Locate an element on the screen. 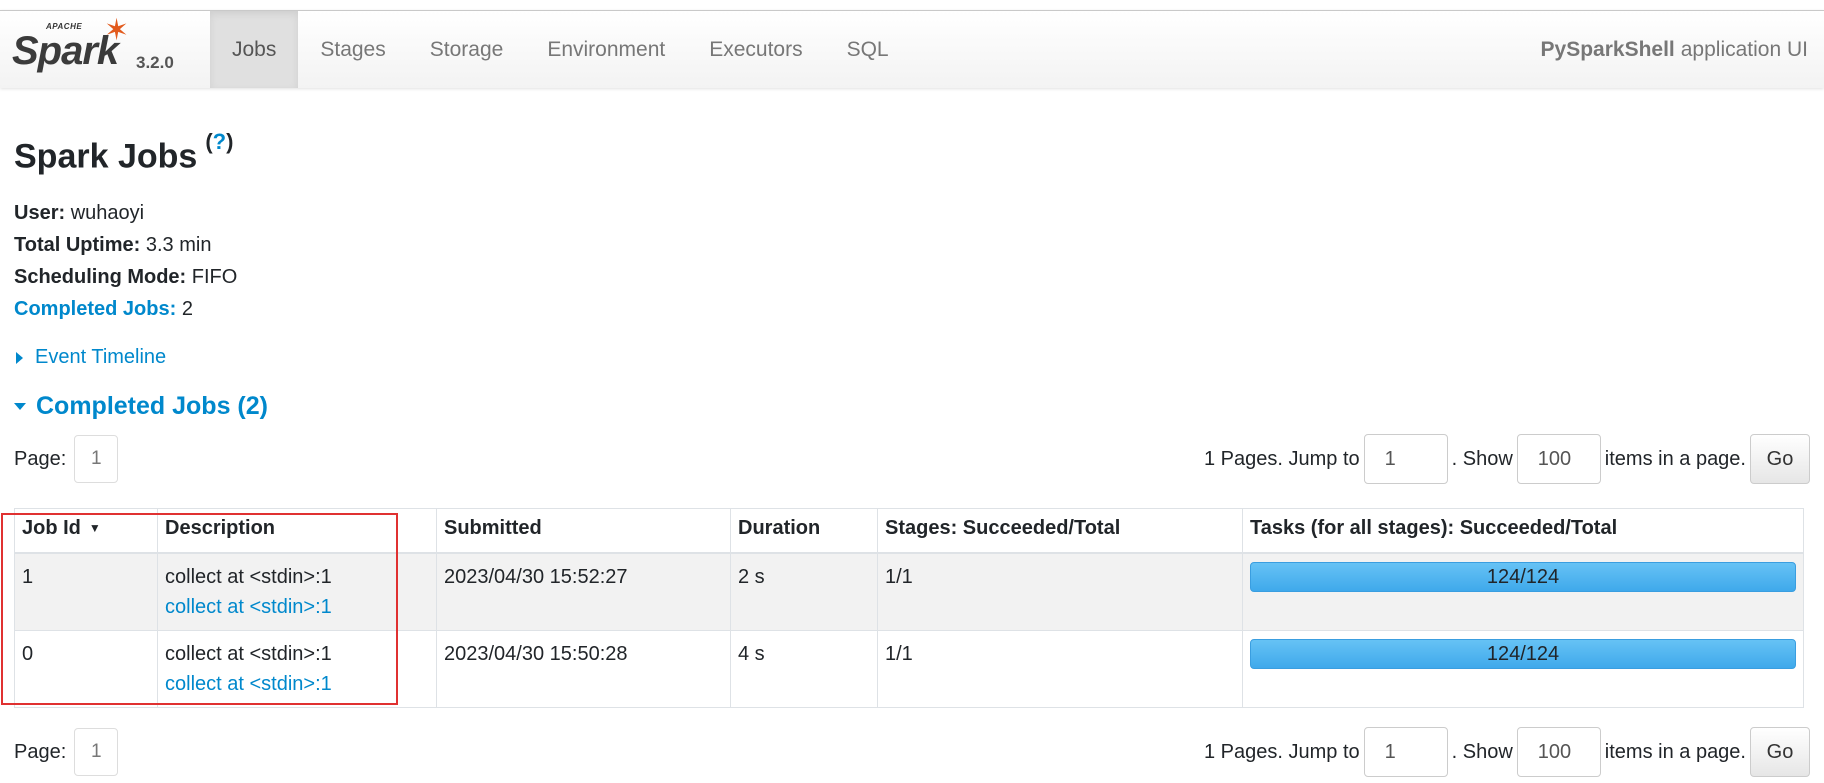  logo-spark-text: Spark is located at coordinates (65, 51).